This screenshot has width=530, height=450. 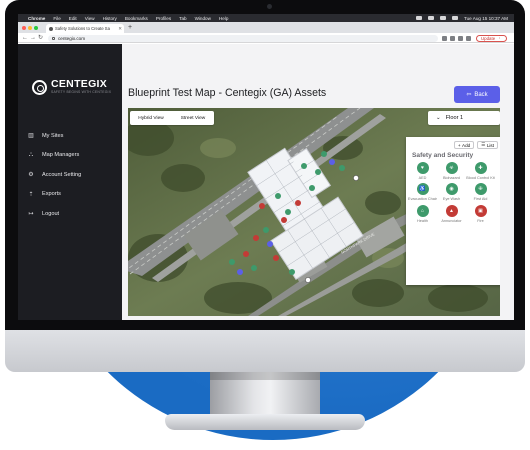 What do you see at coordinates (56, 18) in the screenshot?
I see `menu-item: File` at bounding box center [56, 18].